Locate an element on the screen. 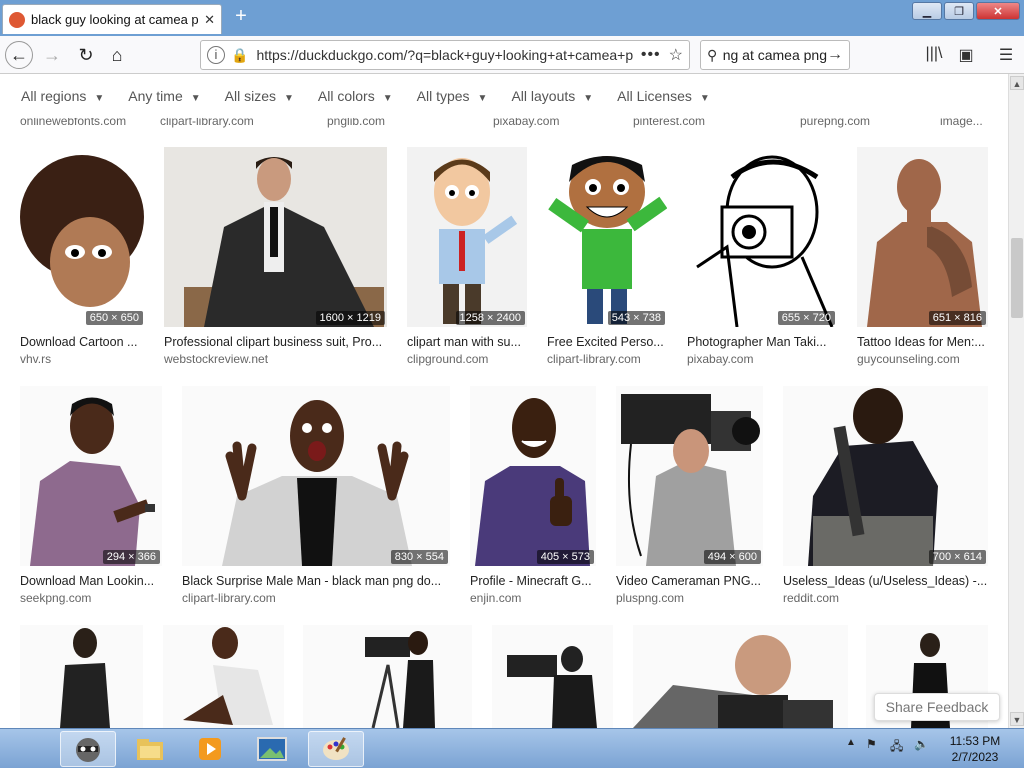 This screenshot has width=1024, height=768. result-source: vhv.rs is located at coordinates (35, 359).